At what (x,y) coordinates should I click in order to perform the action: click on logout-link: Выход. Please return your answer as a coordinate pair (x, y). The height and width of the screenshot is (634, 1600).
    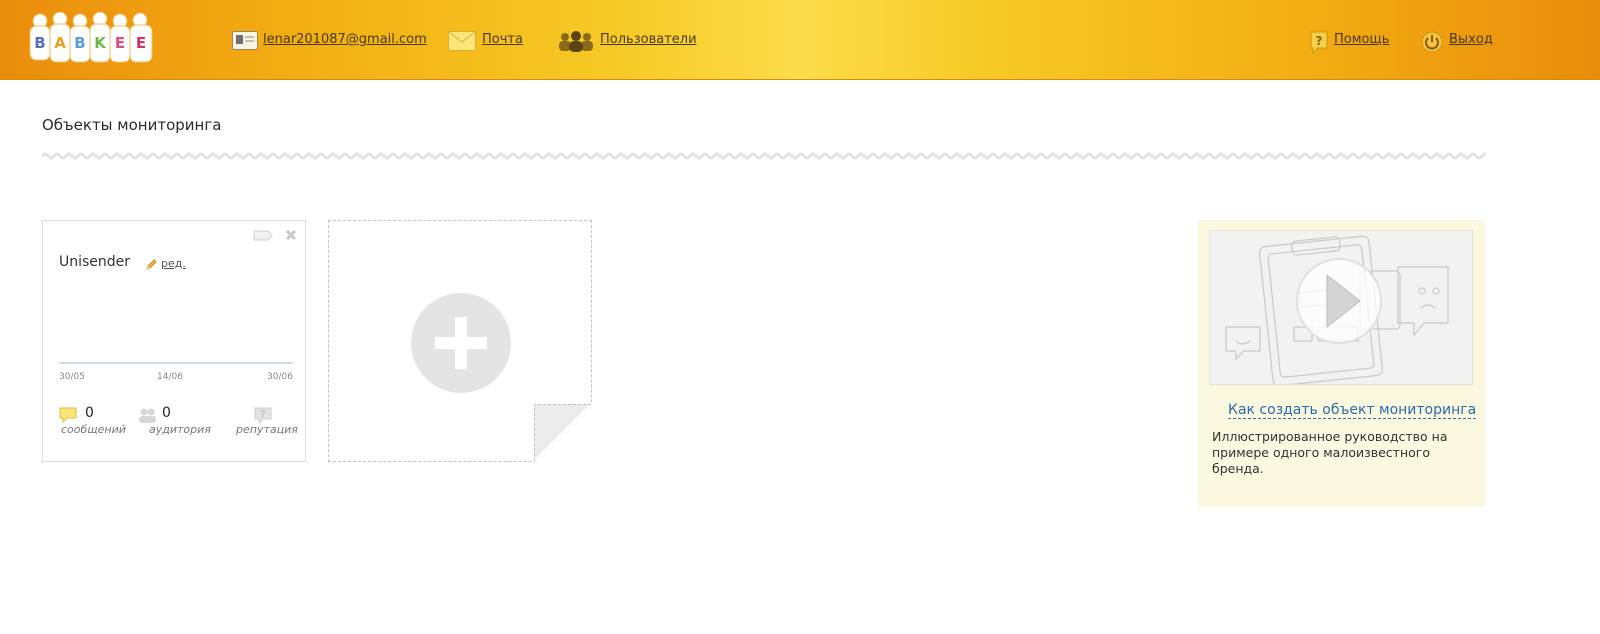
    Looking at the image, I should click on (1471, 39).